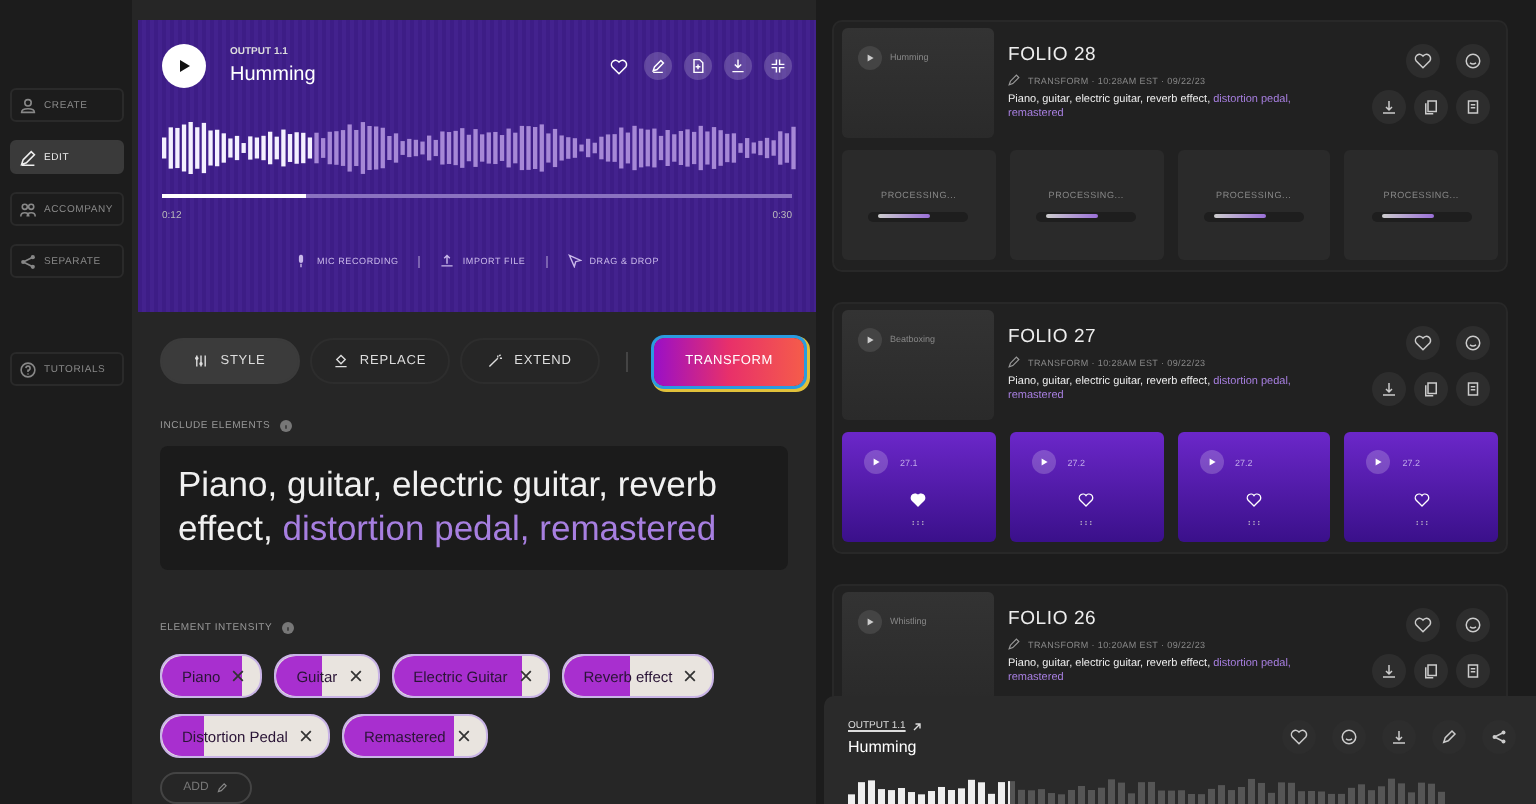 This screenshot has height=804, width=1536. Describe the element at coordinates (1053, 337) in the screenshot. I see `folio-title: FOLIO 27` at that location.